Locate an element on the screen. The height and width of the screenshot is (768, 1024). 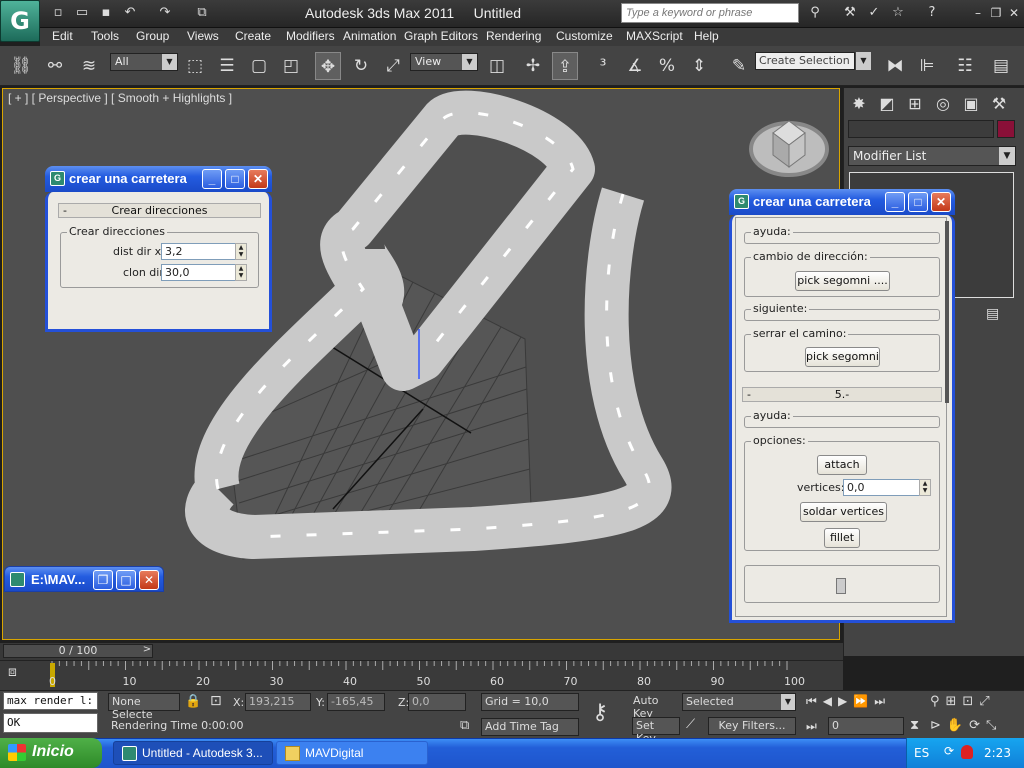
menu-views: Views is located at coordinates (203, 36).